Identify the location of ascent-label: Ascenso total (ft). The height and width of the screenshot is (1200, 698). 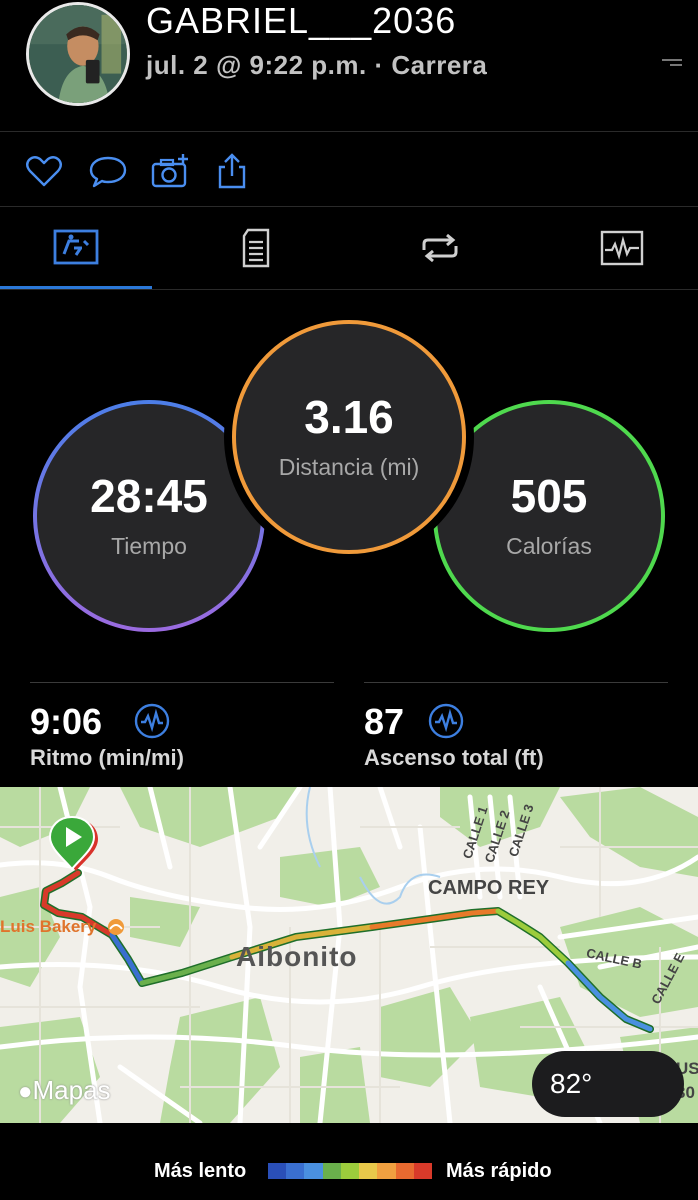
(454, 757).